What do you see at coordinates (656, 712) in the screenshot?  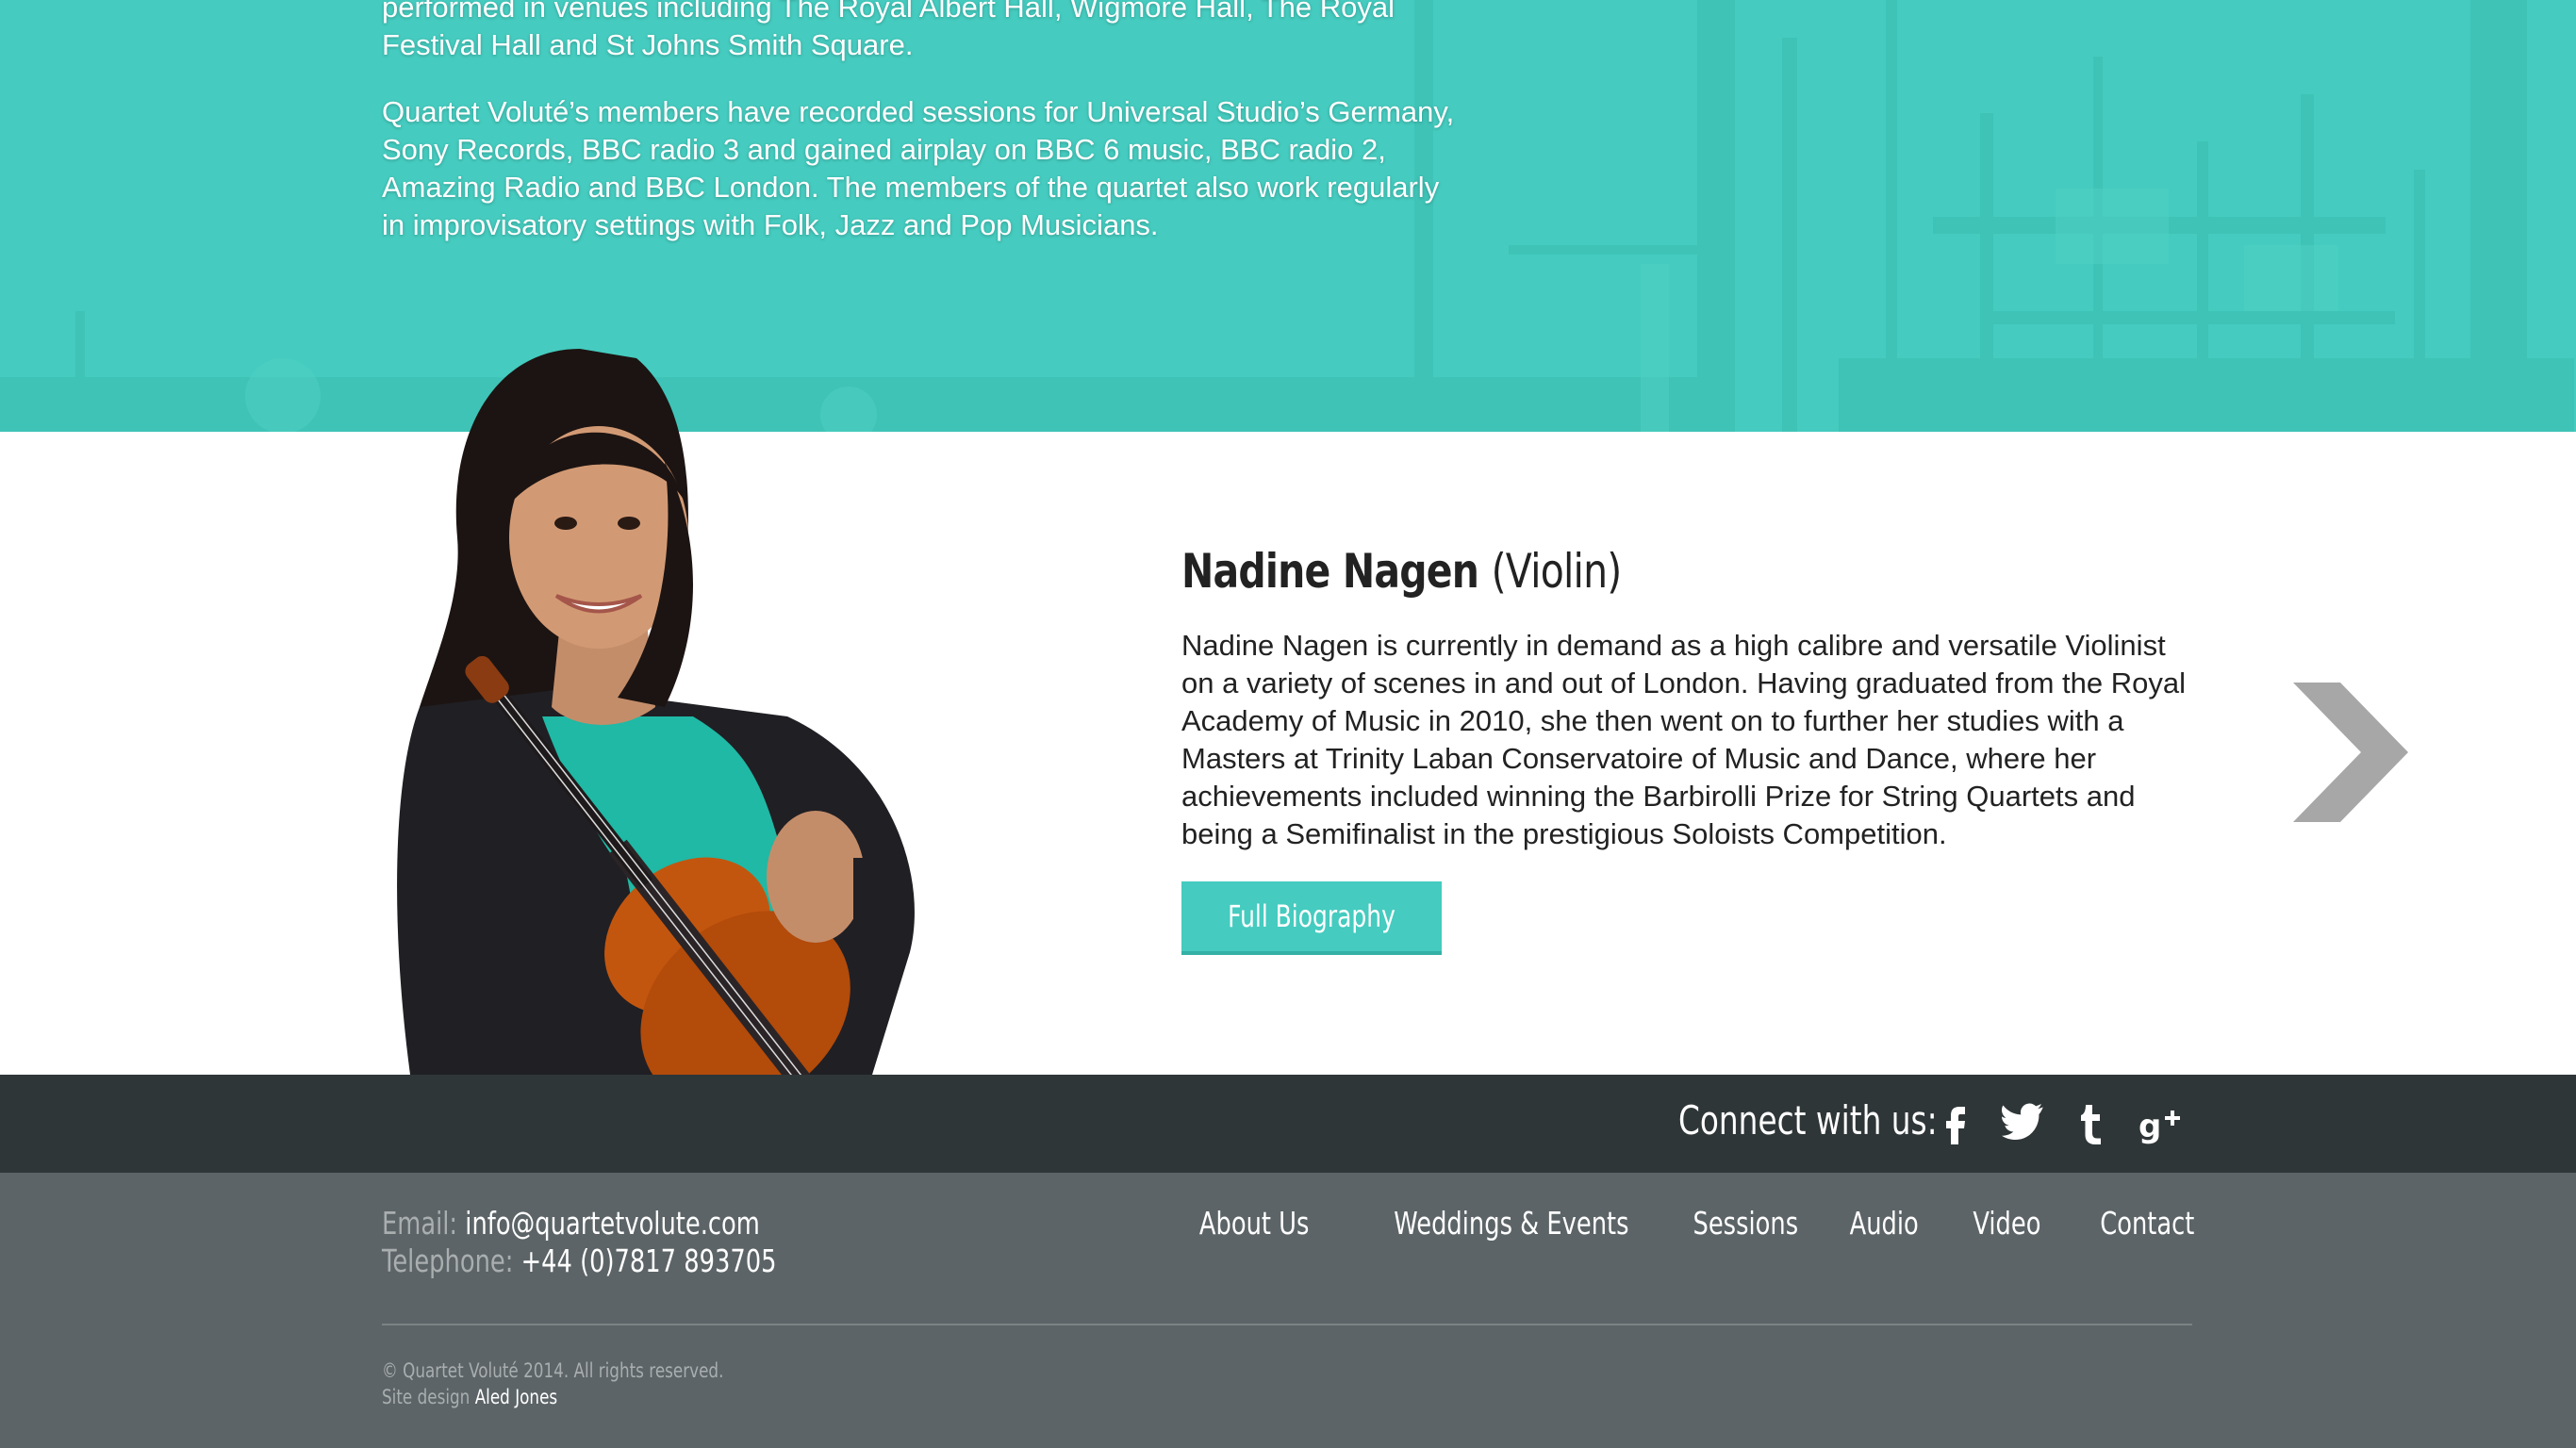 I see `violinist-portrait` at bounding box center [656, 712].